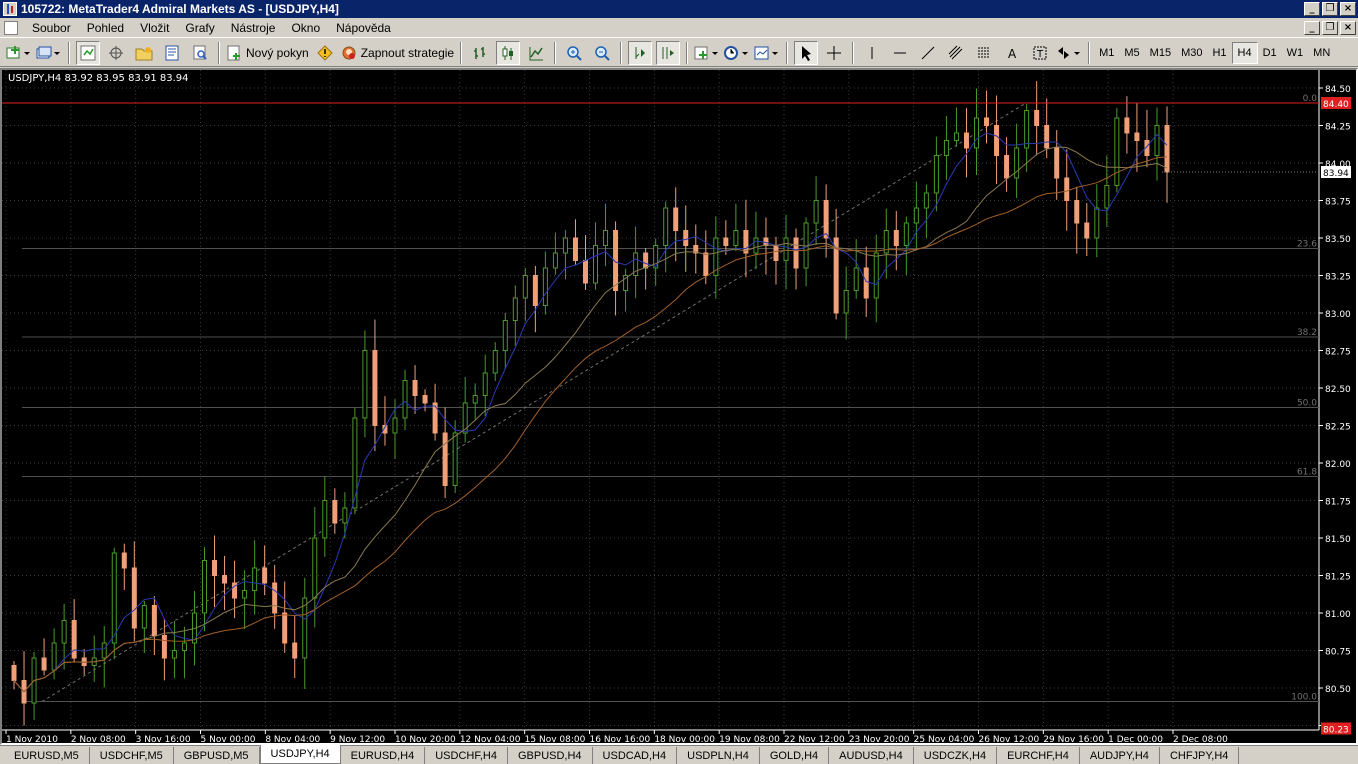 This screenshot has width=1358, height=764. What do you see at coordinates (397, 53) in the screenshot?
I see `expert-advisors-toggle: Zapnout strategie` at bounding box center [397, 53].